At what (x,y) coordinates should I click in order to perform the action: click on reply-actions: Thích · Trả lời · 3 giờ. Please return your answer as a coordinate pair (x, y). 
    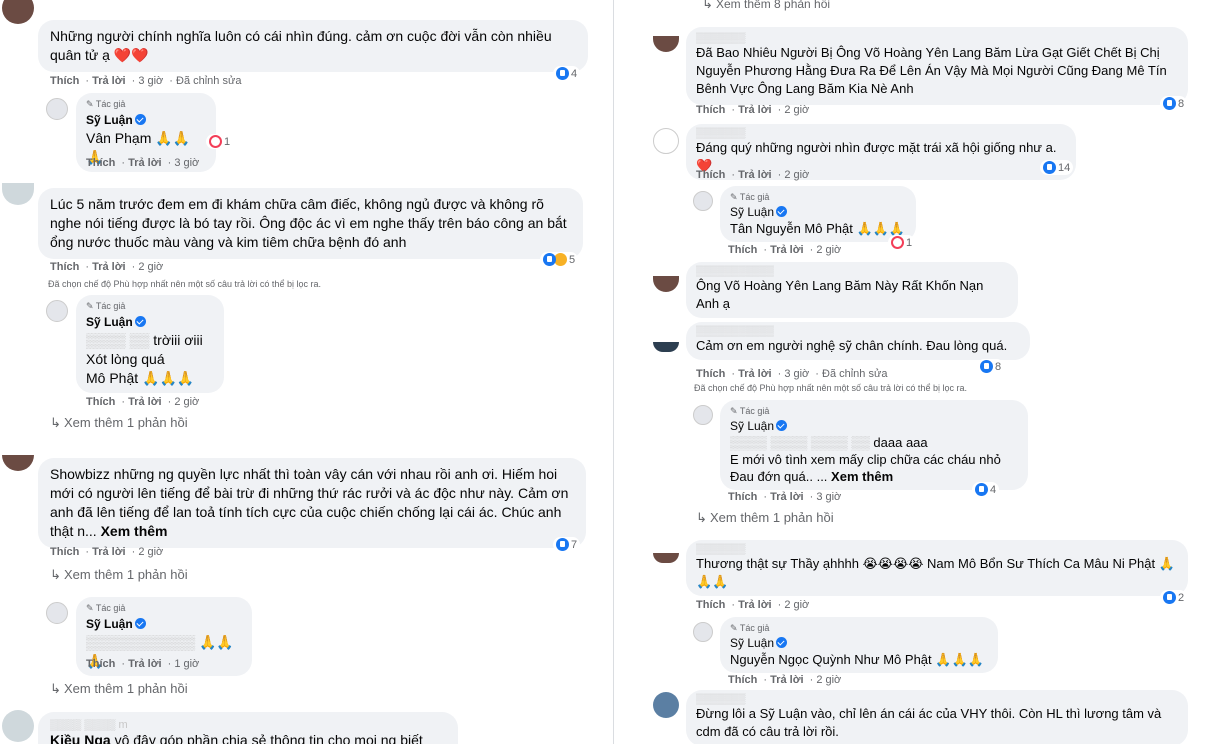
    Looking at the image, I should click on (785, 497).